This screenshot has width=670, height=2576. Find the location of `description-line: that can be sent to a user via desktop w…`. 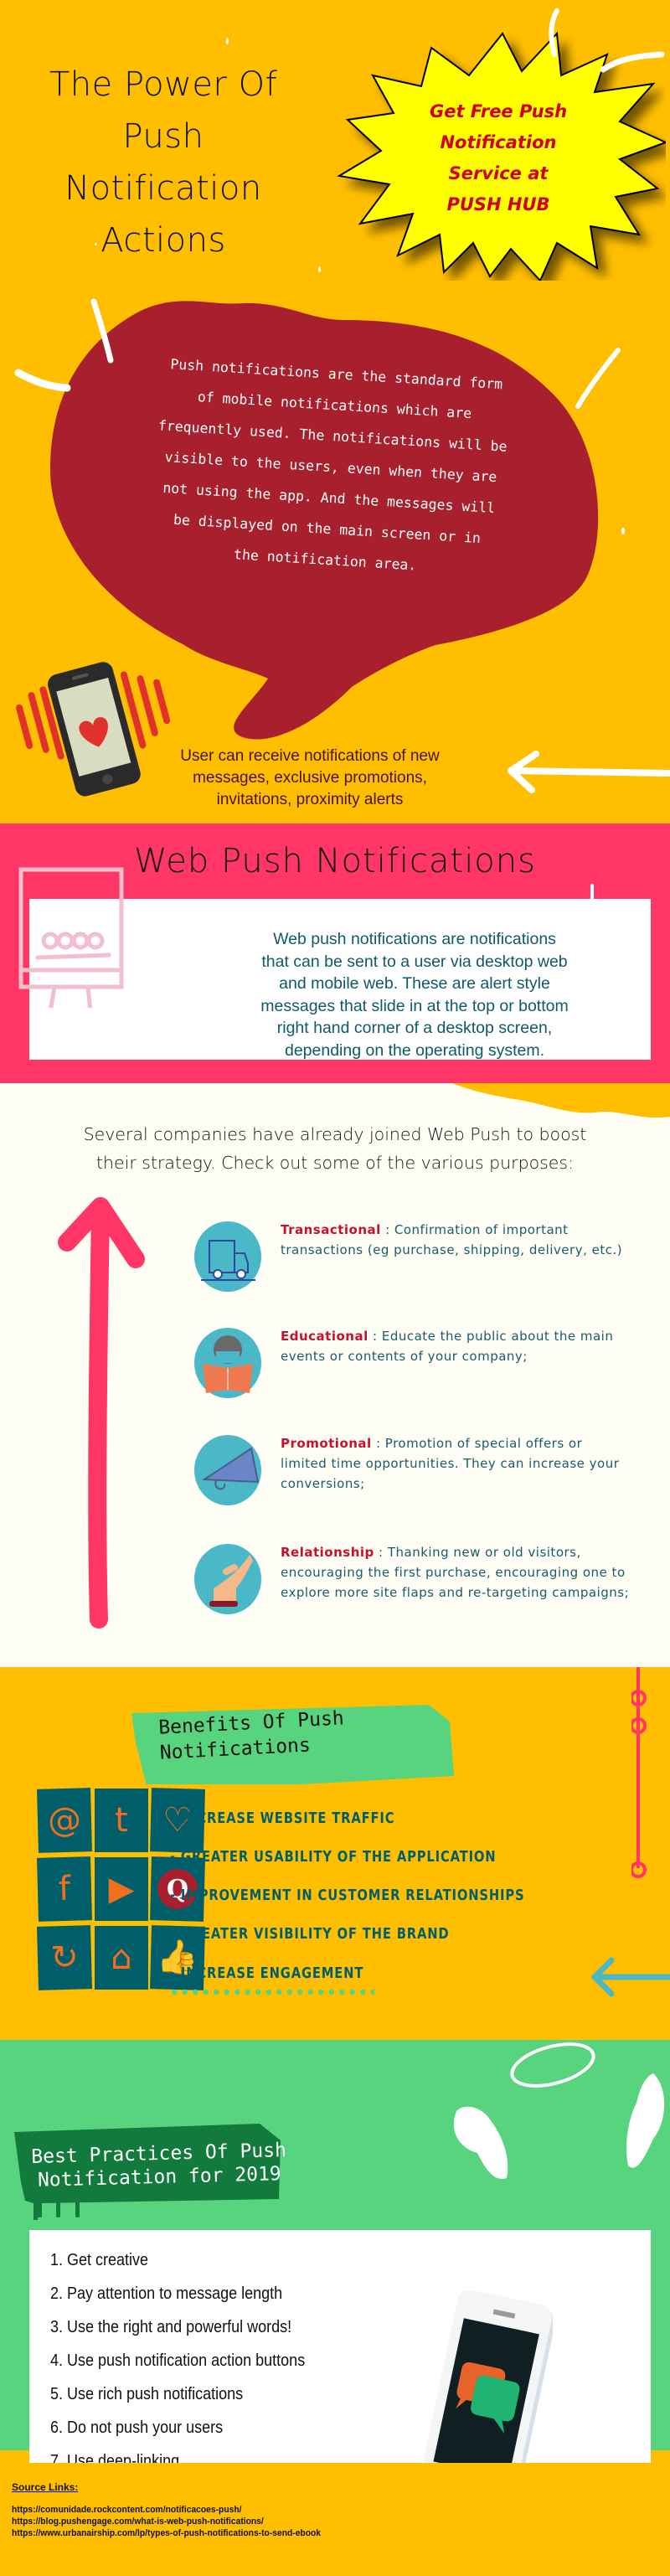

description-line: that can be sent to a user via desktop w… is located at coordinates (414, 961).